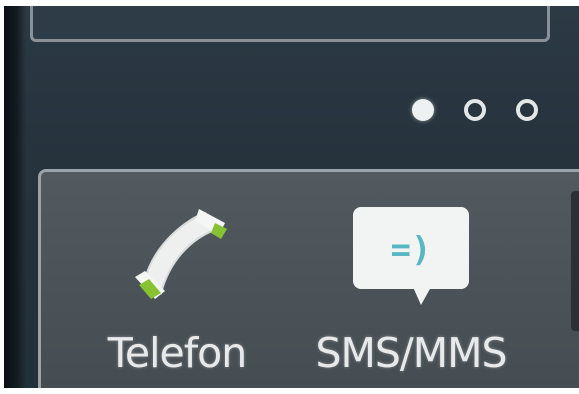 The height and width of the screenshot is (394, 579). Describe the element at coordinates (177, 256) in the screenshot. I see `phone-handset-icon` at that location.